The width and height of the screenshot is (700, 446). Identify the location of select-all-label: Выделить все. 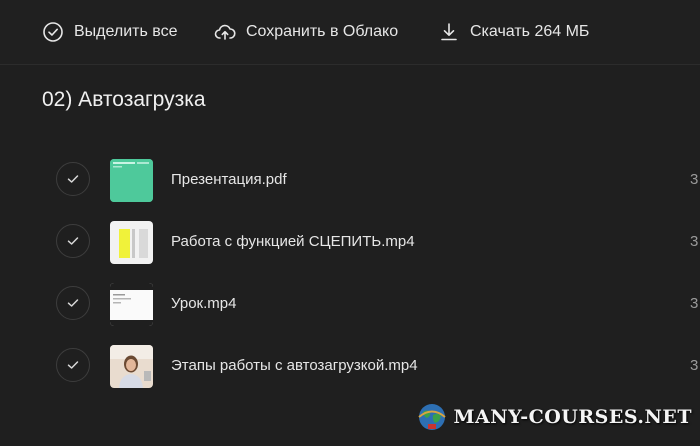
(126, 31).